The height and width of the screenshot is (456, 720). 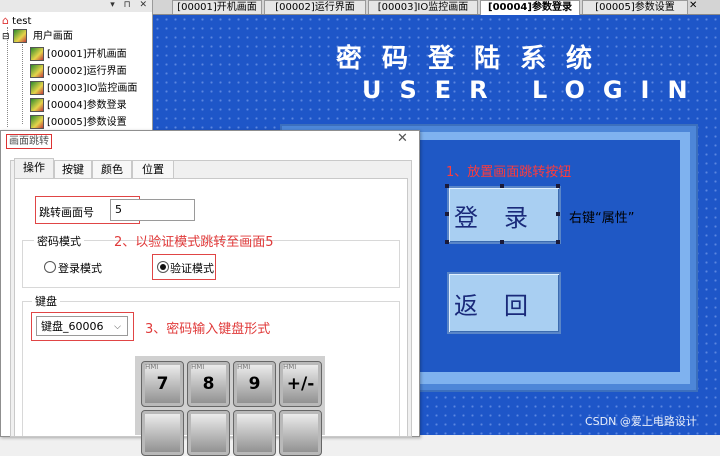 What do you see at coordinates (73, 169) in the screenshot?
I see `dialog-tab-keys: 按键` at bounding box center [73, 169].